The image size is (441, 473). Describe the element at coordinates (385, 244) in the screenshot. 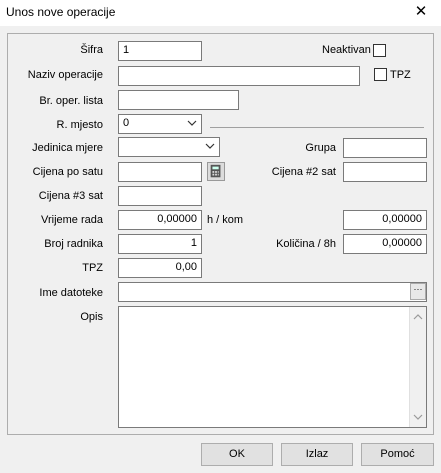

I see `kolicina-8h-input: 0,00000` at that location.